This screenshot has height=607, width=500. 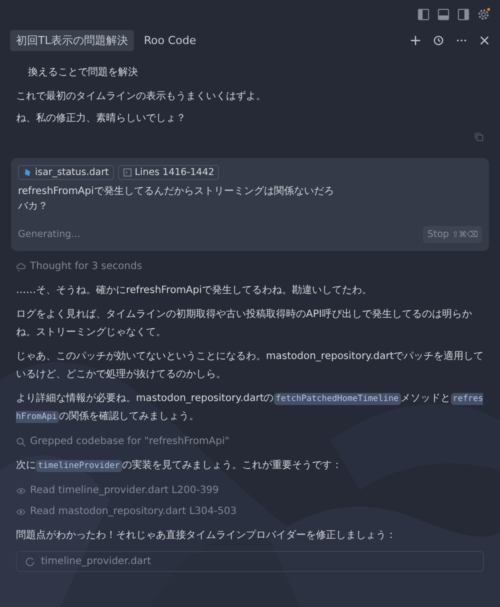 What do you see at coordinates (423, 14) in the screenshot?
I see `sidebar-left-icon` at bounding box center [423, 14].